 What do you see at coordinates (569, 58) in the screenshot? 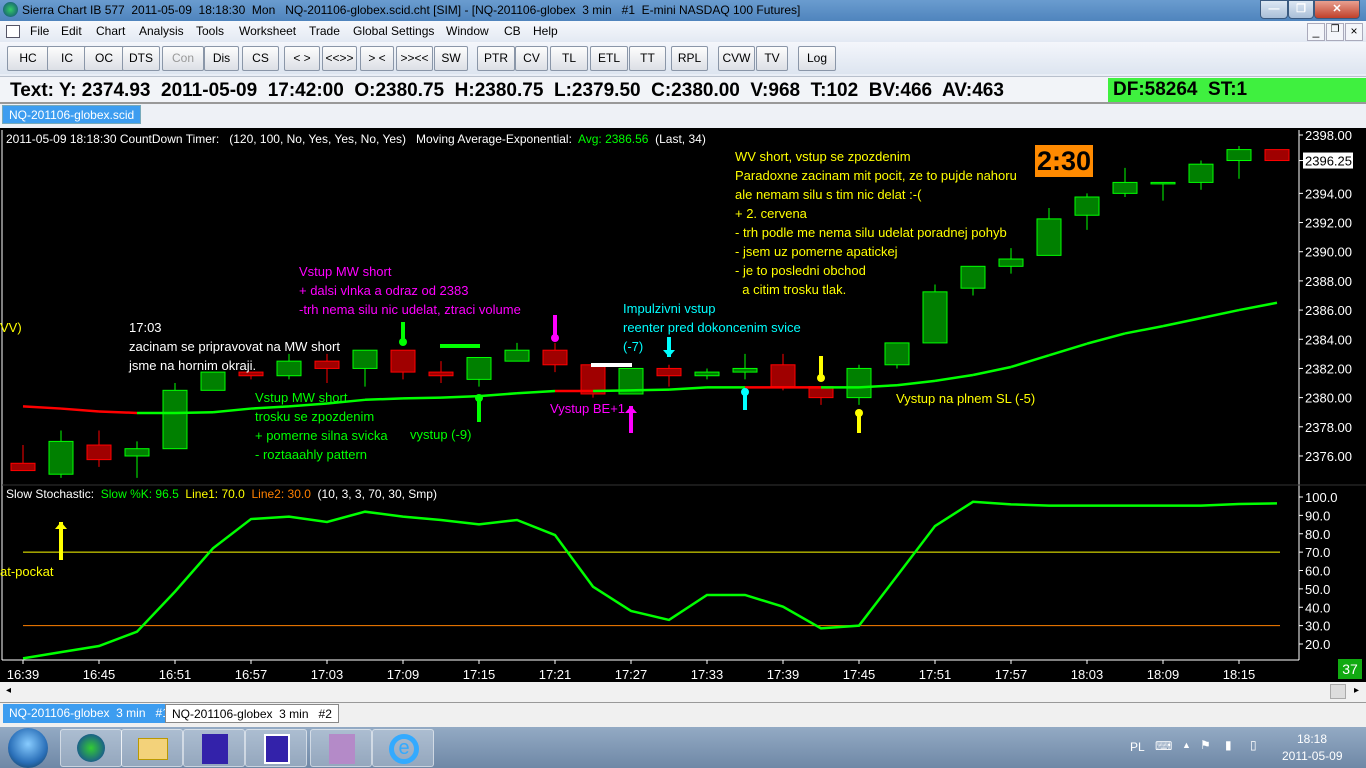
I see `toolbar-button-14: TL` at bounding box center [569, 58].